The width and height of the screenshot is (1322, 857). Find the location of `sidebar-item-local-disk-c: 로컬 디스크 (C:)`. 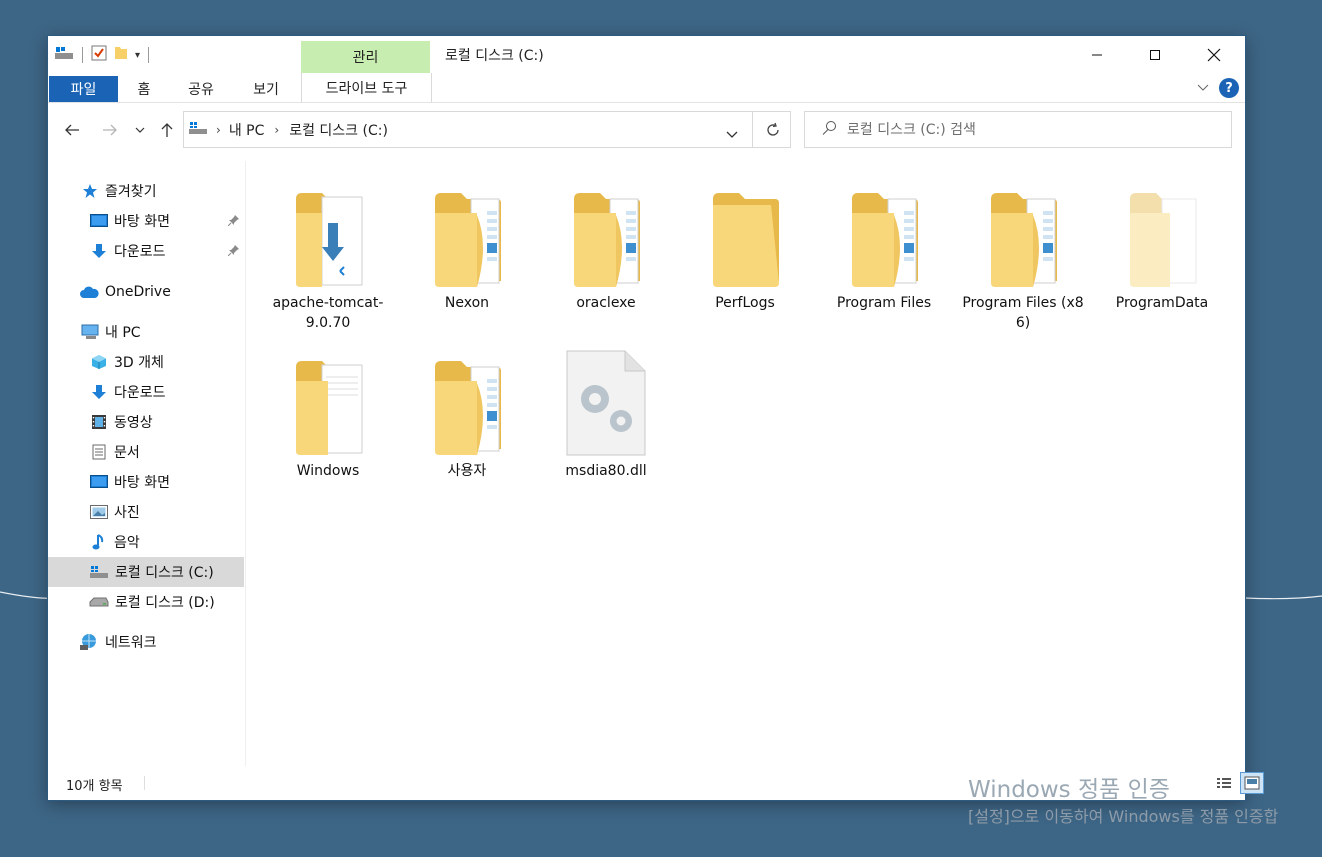

sidebar-item-local-disk-c: 로컬 디스크 (C:) is located at coordinates (146, 572).